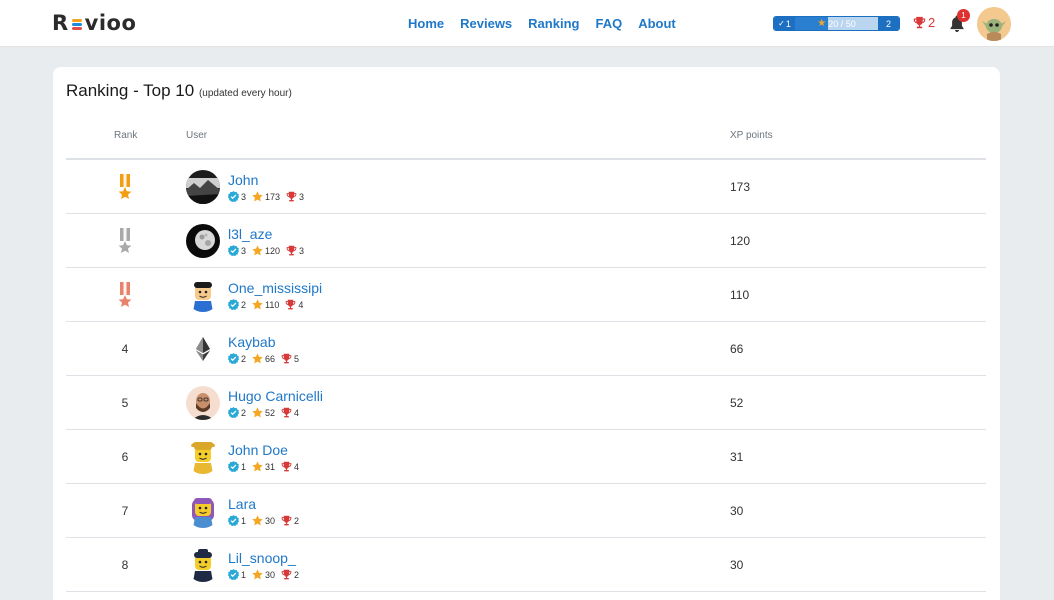 Image resolution: width=1054 pixels, height=600 pixels. Describe the element at coordinates (822, 23) in the screenshot. I see `star-icon: ★` at that location.